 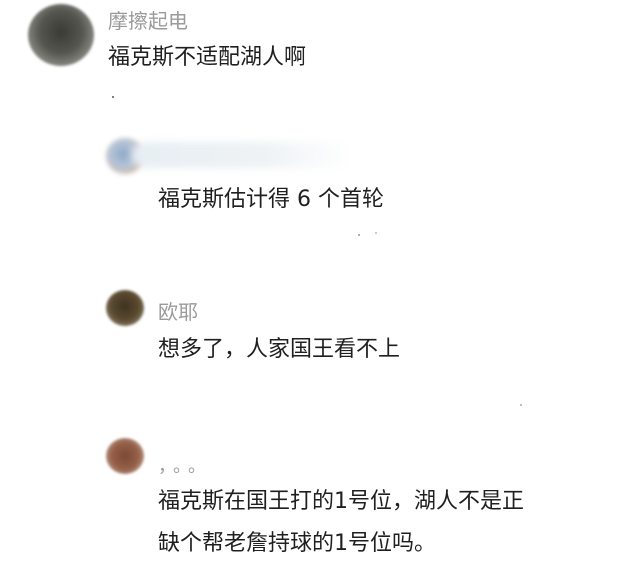 What do you see at coordinates (271, 199) in the screenshot?
I see `comment-text: 福克斯估计得 6 个首轮` at bounding box center [271, 199].